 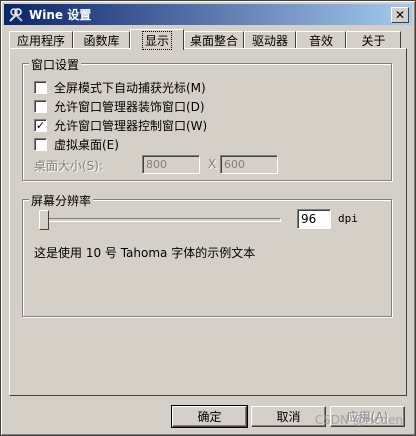 I want to click on desktop-width-input: 800, so click(x=171, y=164).